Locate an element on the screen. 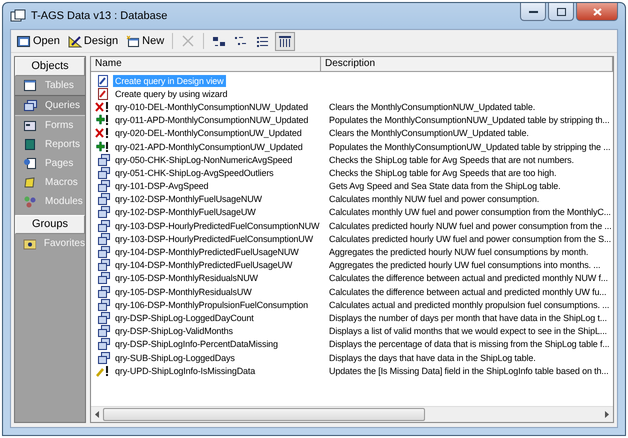 This screenshot has height=438, width=628. query-name: qry-SUB-ShipLog-LoggedDays is located at coordinates (221, 358).